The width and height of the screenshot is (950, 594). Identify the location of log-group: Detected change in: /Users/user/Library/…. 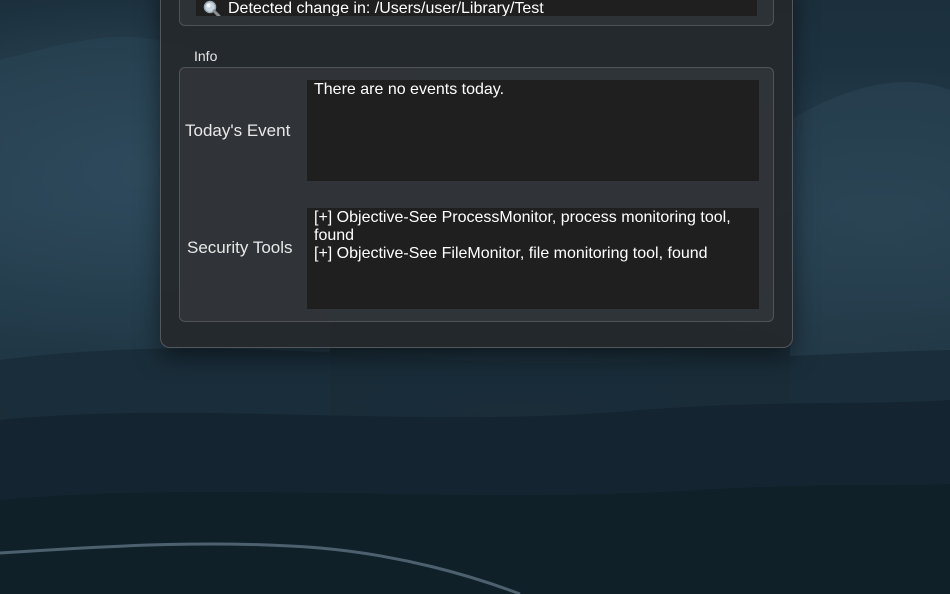
(476, 13).